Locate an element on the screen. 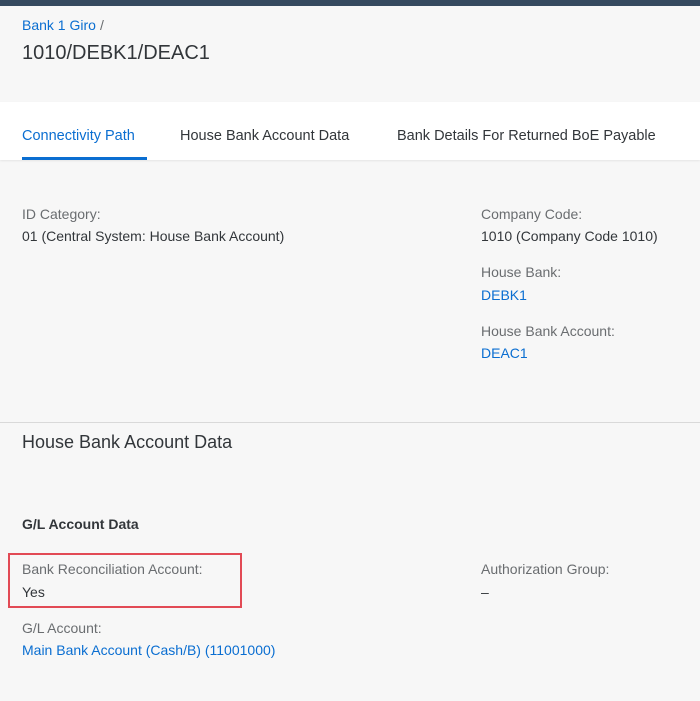 This screenshot has height=701, width=700. tab-bank-details-returned-boe: Bank Details For Returned BoE Payable is located at coordinates (526, 136).